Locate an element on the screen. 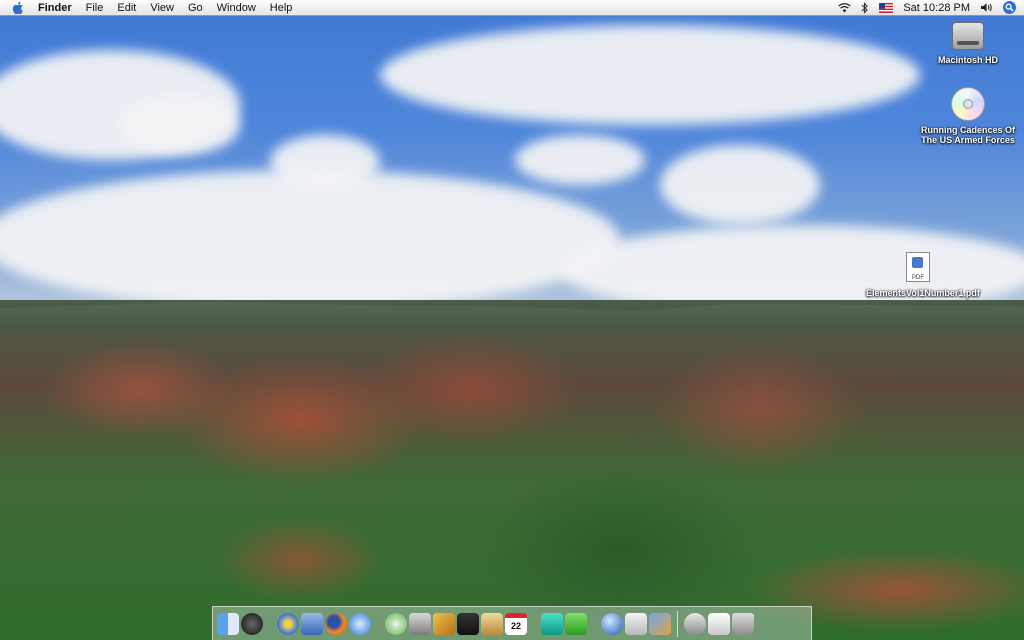 The image size is (1024, 640). utility-icon is located at coordinates (576, 623).